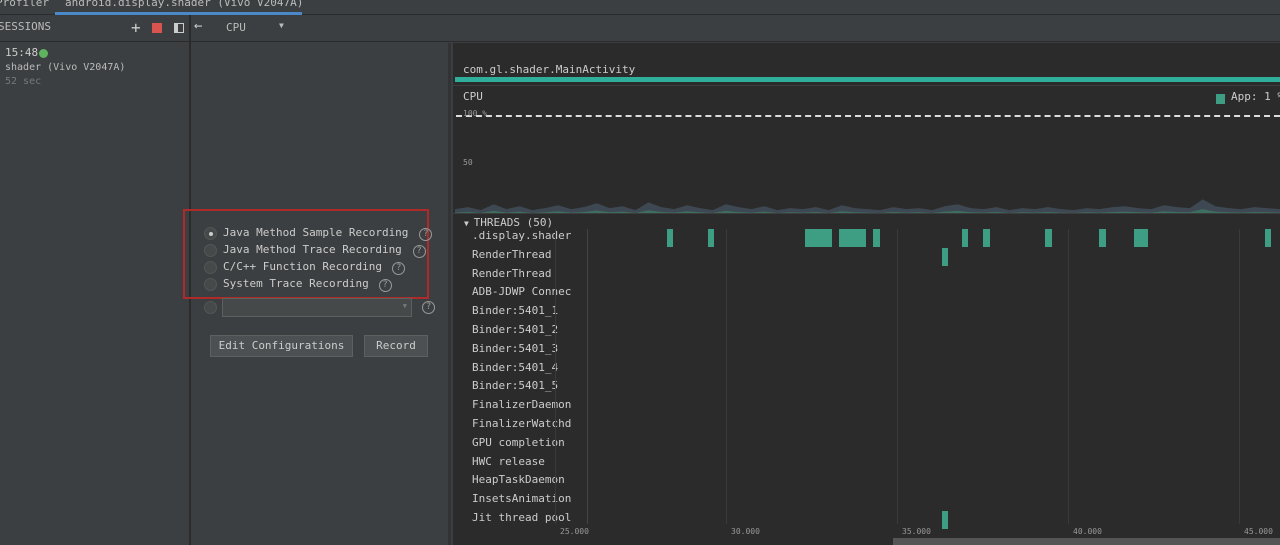 This screenshot has height=545, width=1280. I want to click on thread-label-divider, so click(587, 376).